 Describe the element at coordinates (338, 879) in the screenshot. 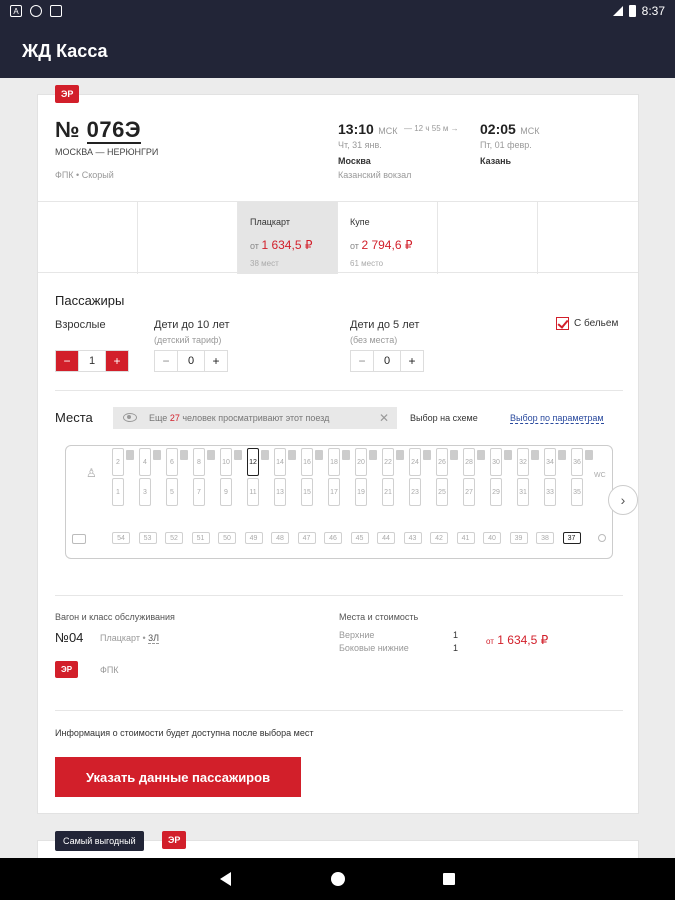

I see `home-icon` at that location.